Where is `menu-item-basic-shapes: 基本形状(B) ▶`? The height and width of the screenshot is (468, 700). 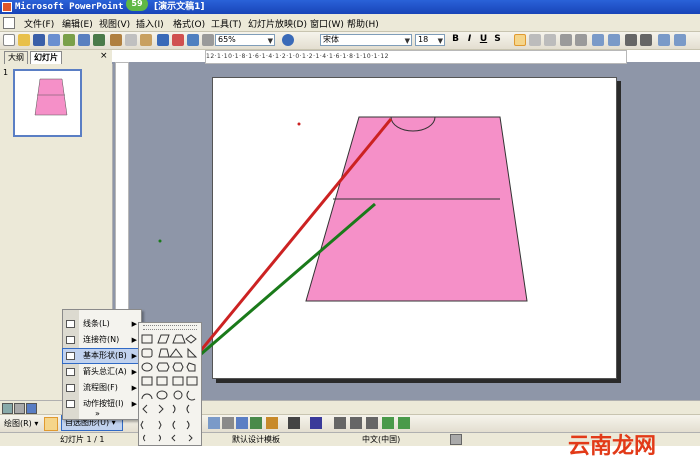
menu-item-basic-shapes: 基本形状(B) ▶ is located at coordinates (102, 356).